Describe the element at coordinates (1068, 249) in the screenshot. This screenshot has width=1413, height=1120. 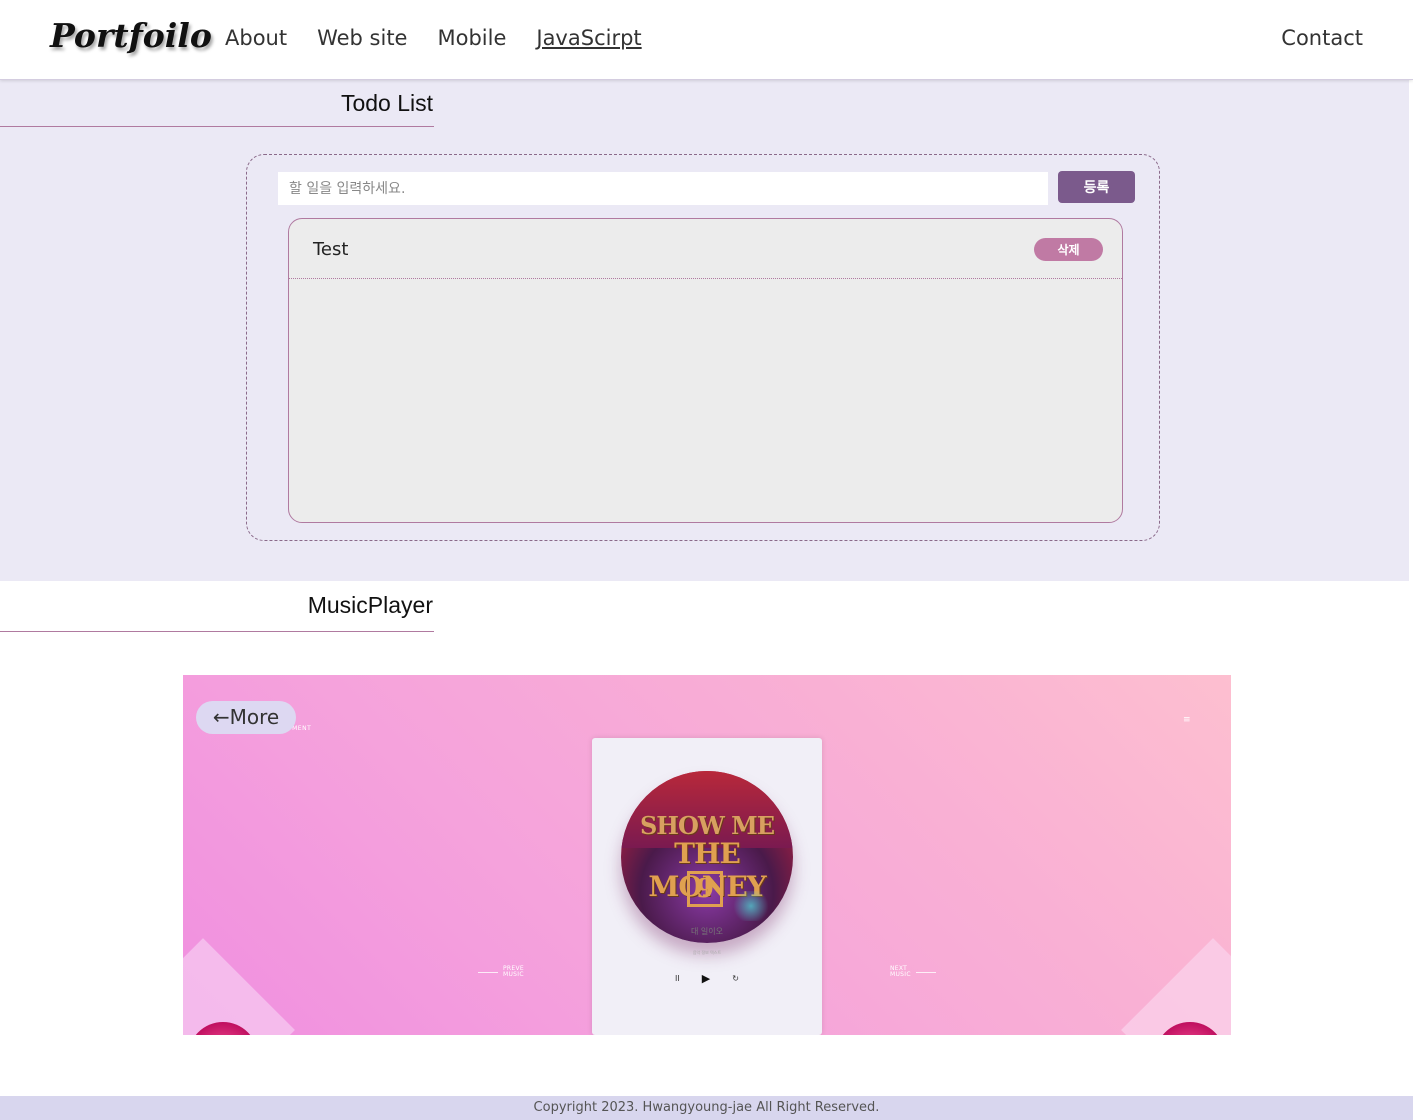
I see `delete-todo-button: 삭제` at that location.